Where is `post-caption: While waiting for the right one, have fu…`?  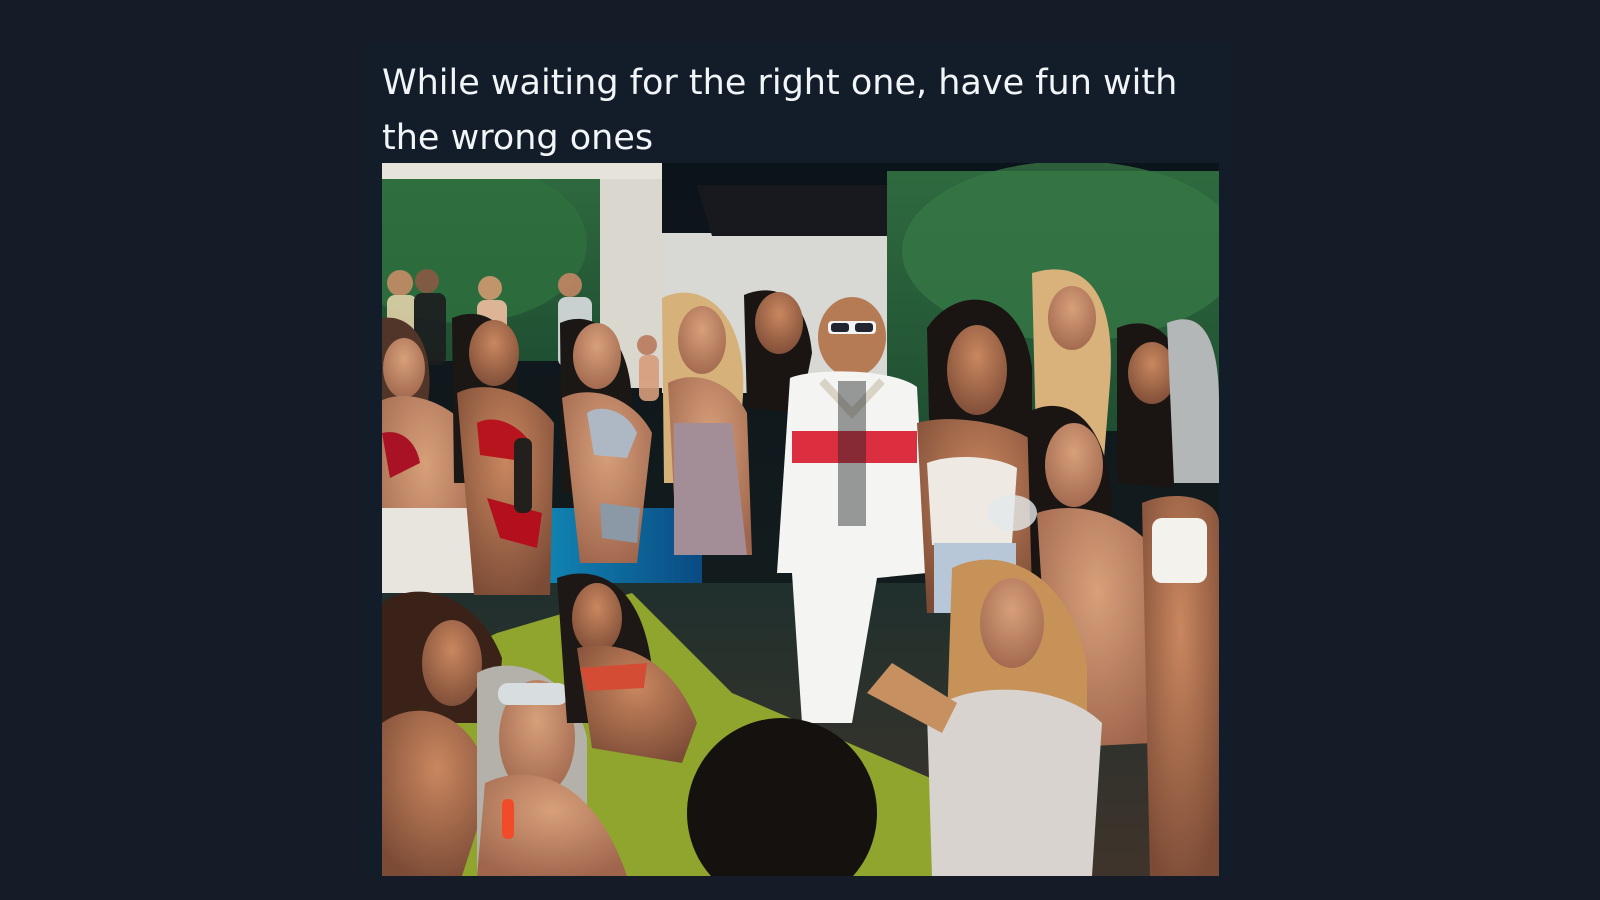 post-caption: While waiting for the right one, have fu… is located at coordinates (780, 110).